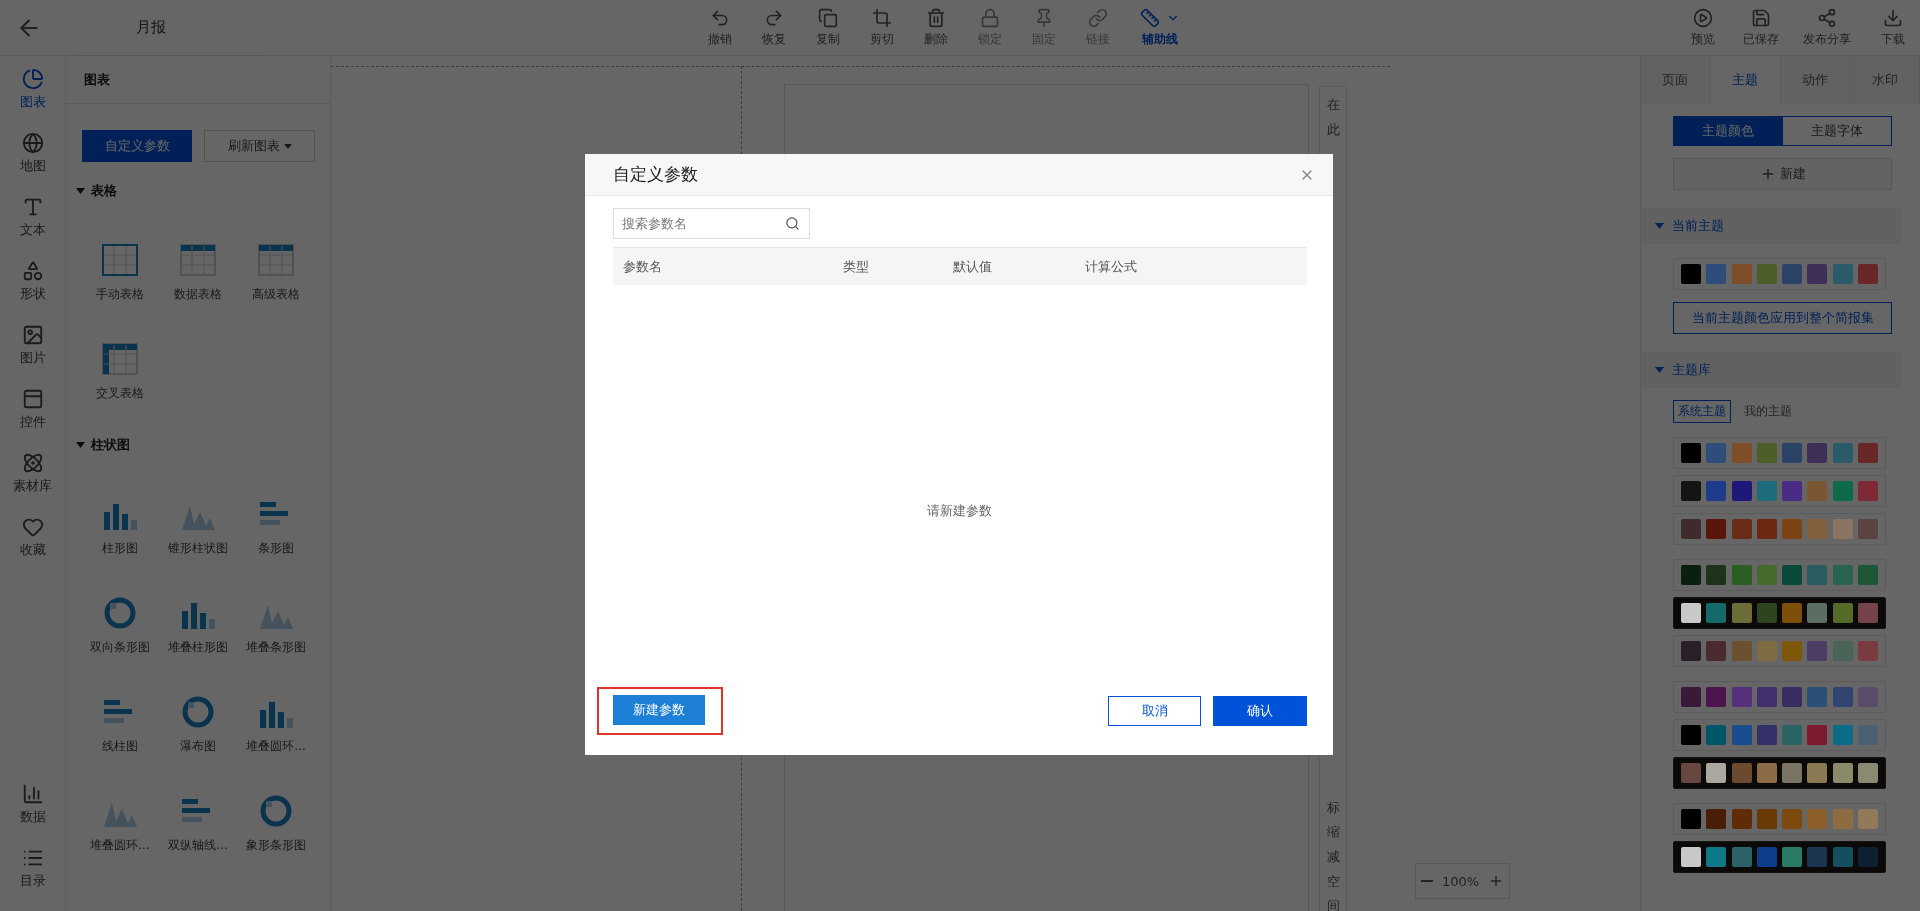 This screenshot has width=1920, height=911. Describe the element at coordinates (1827, 17) in the screenshot. I see `share-icon` at that location.